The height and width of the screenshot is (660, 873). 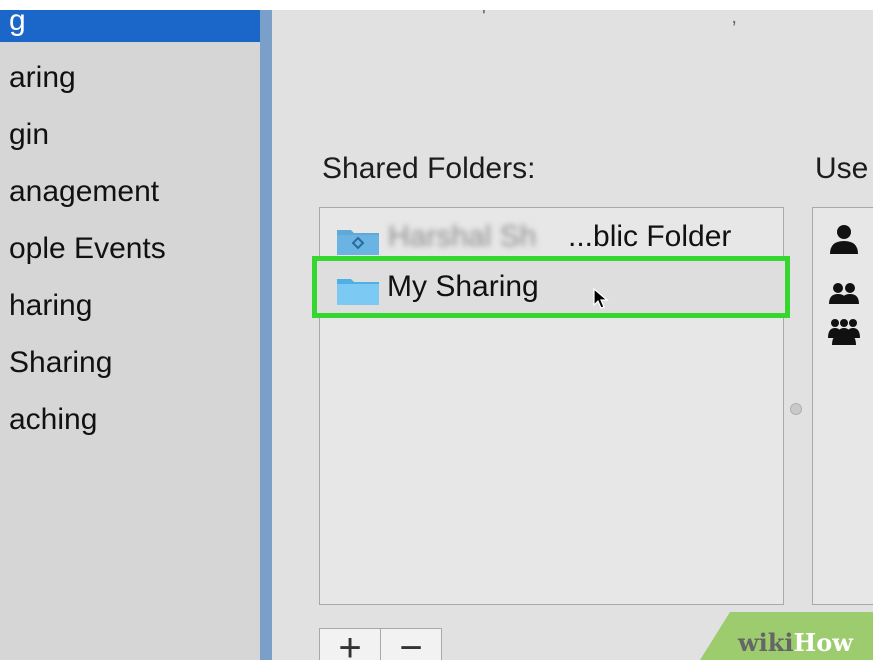 What do you see at coordinates (823, 642) in the screenshot?
I see `watermark-how: How` at bounding box center [823, 642].